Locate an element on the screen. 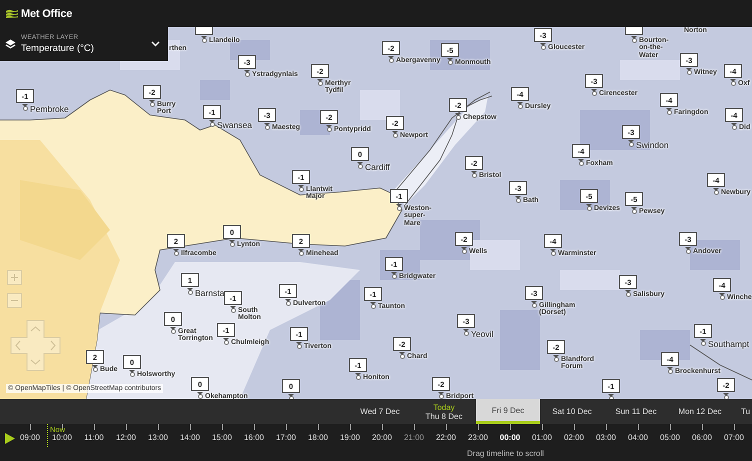 The width and height of the screenshot is (752, 461). hour-label: 00:00 is located at coordinates (510, 437).